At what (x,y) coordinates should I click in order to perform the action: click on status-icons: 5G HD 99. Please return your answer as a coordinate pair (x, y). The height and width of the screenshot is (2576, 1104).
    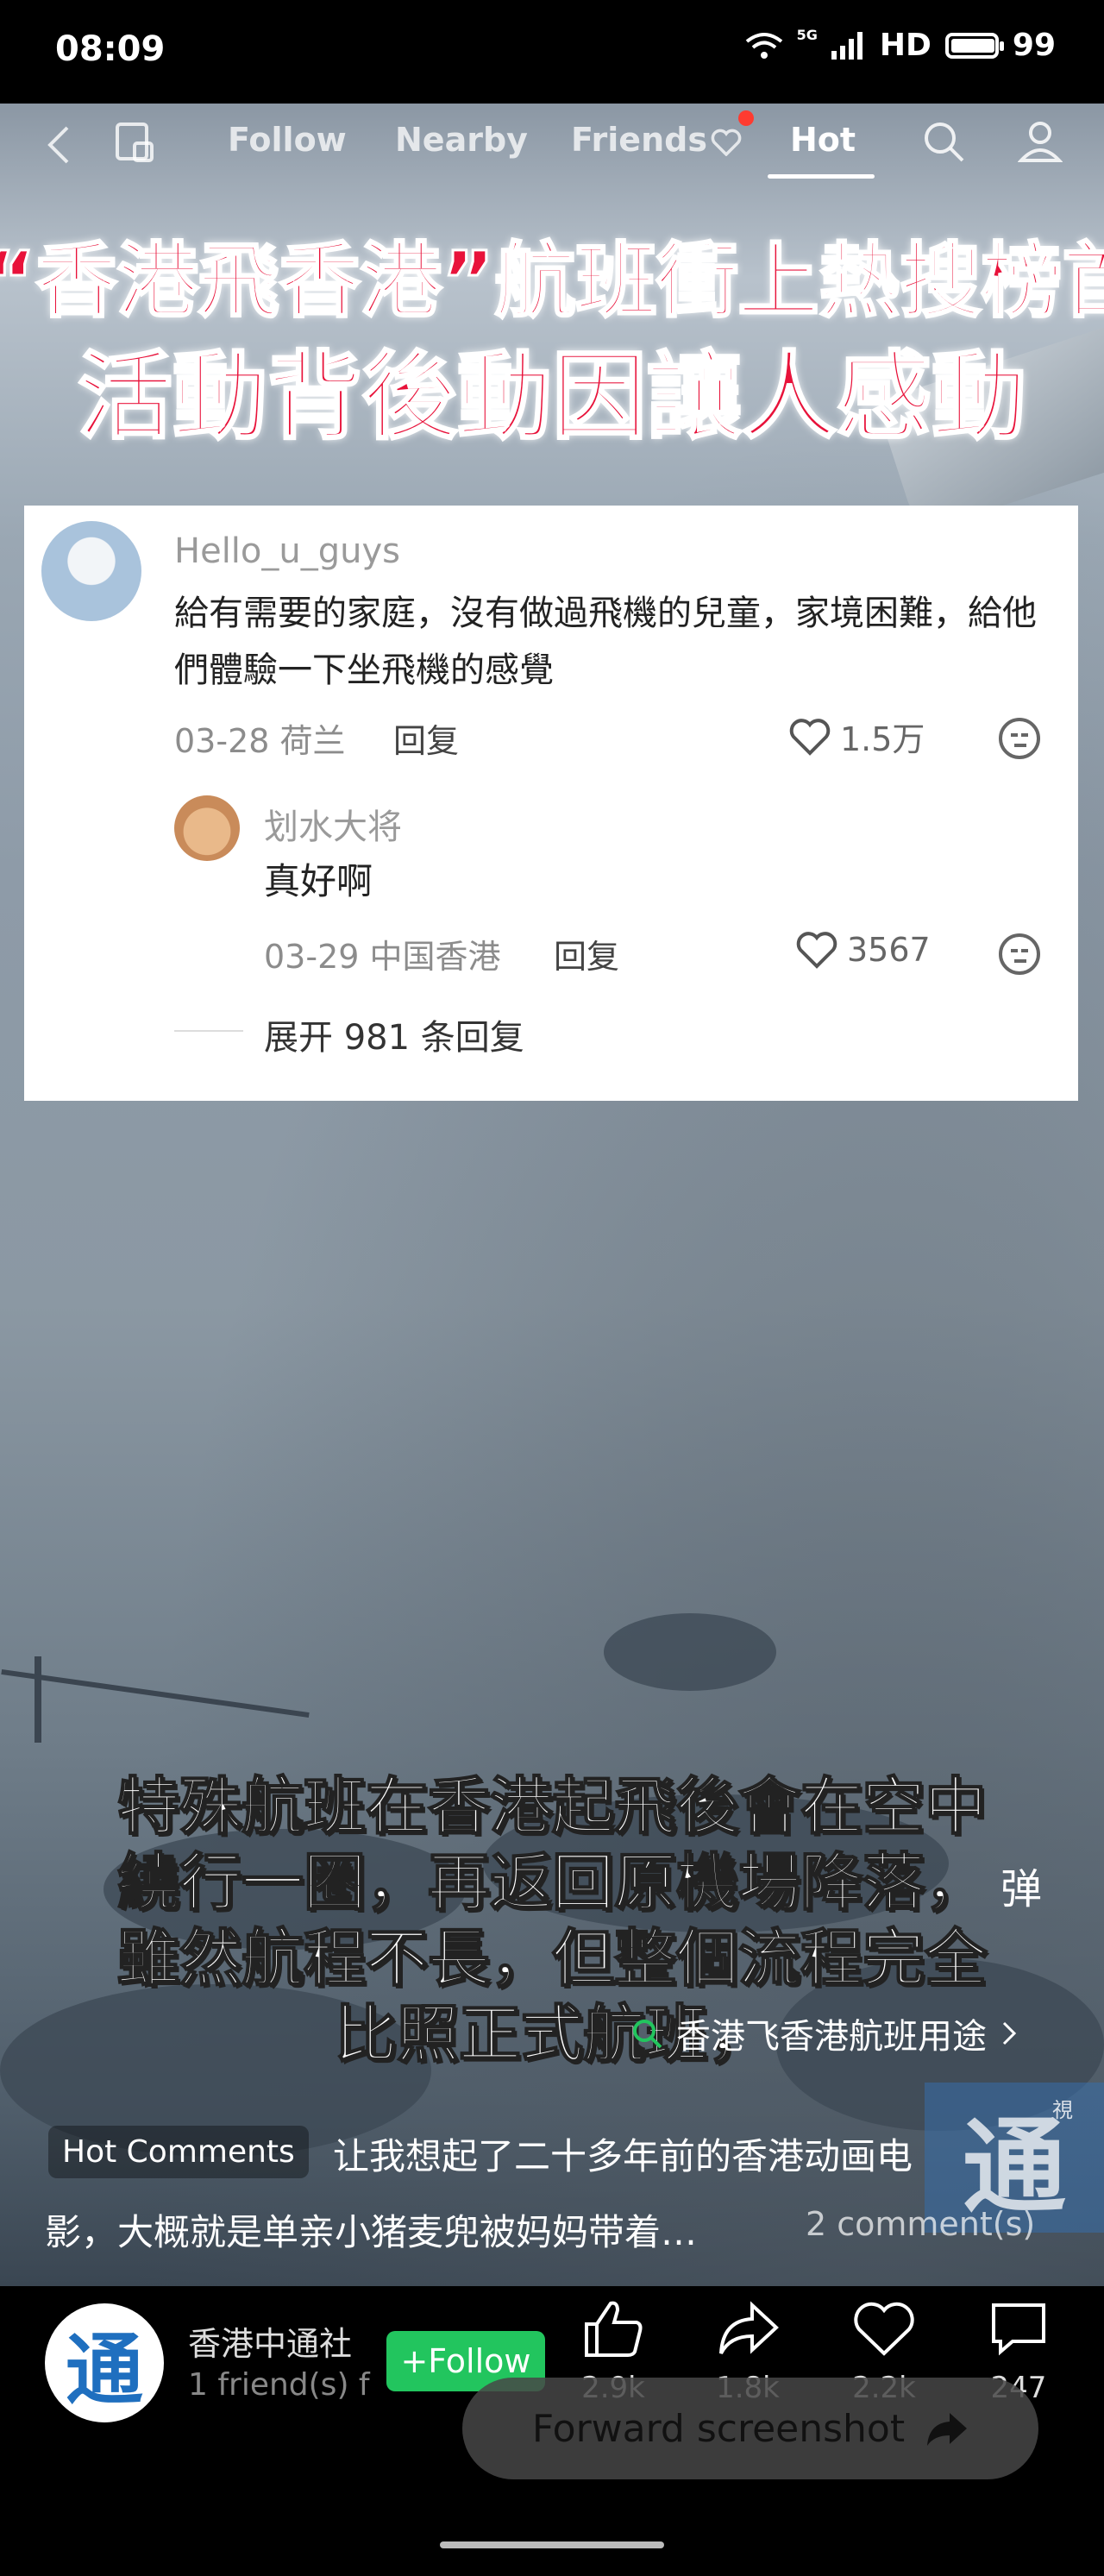
    Looking at the image, I should click on (900, 45).